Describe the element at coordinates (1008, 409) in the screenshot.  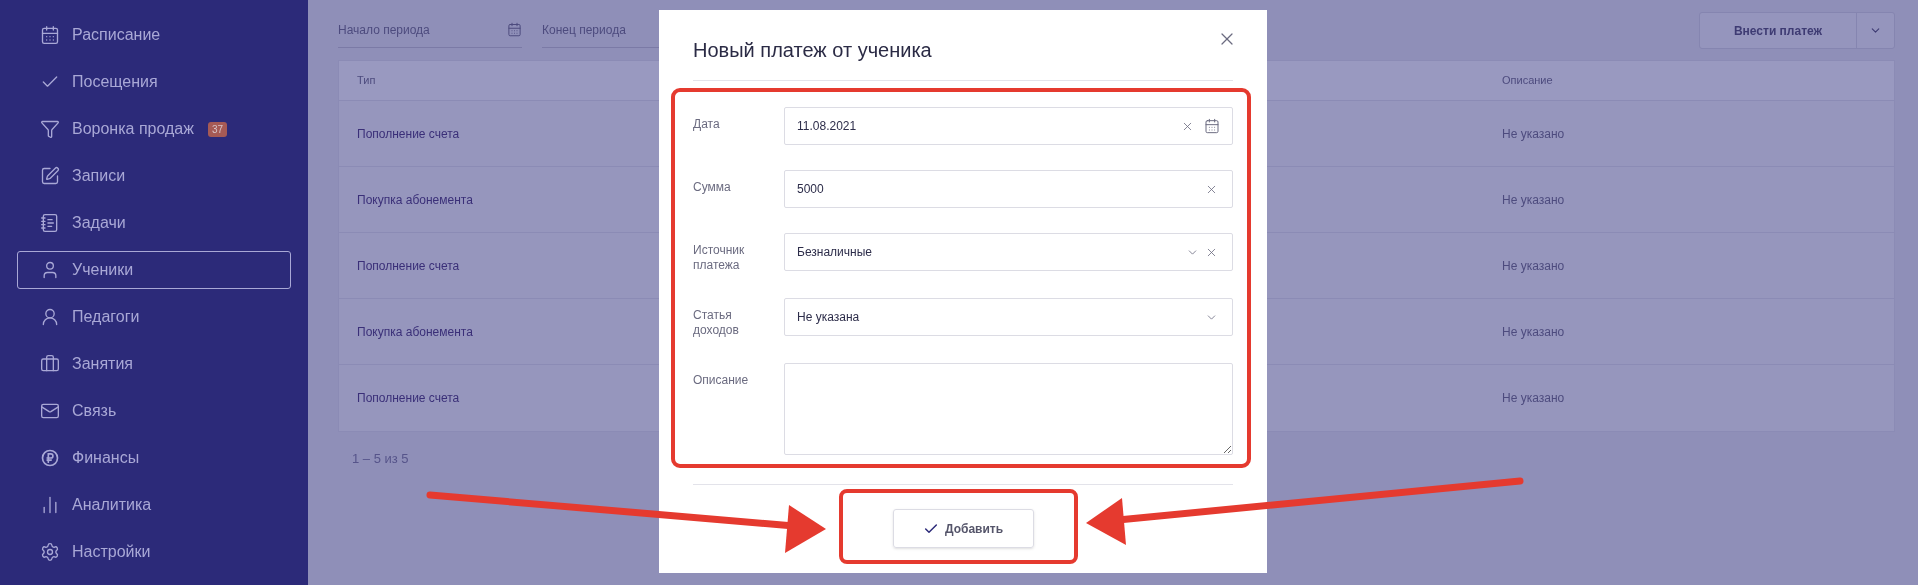
I see `description-field` at that location.